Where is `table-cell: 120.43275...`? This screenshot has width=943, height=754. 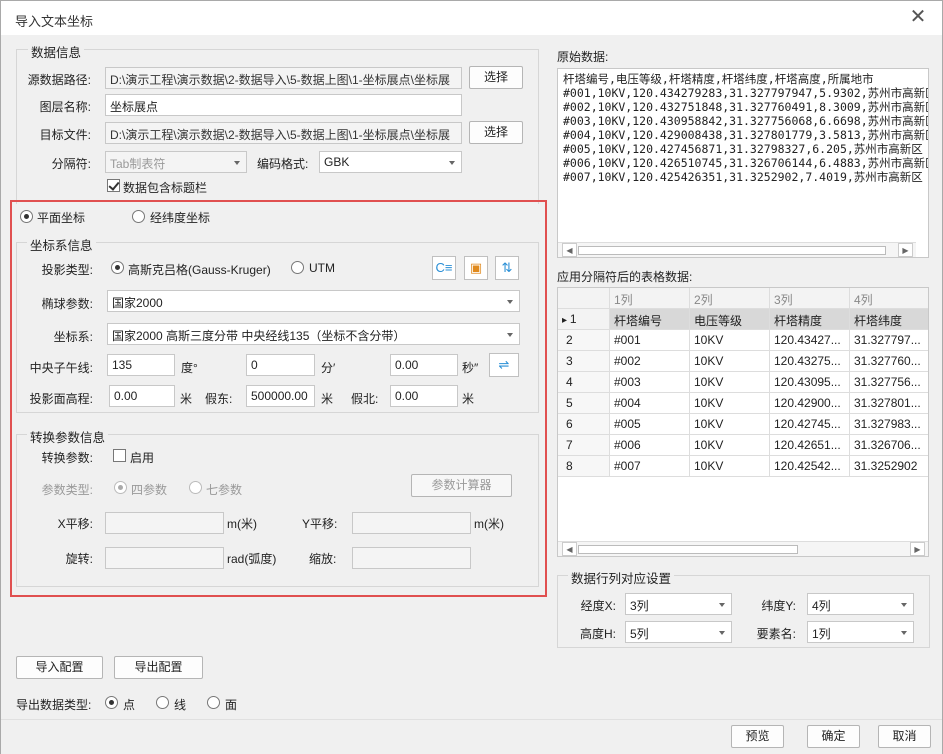
table-cell: 120.43275... is located at coordinates (810, 361).